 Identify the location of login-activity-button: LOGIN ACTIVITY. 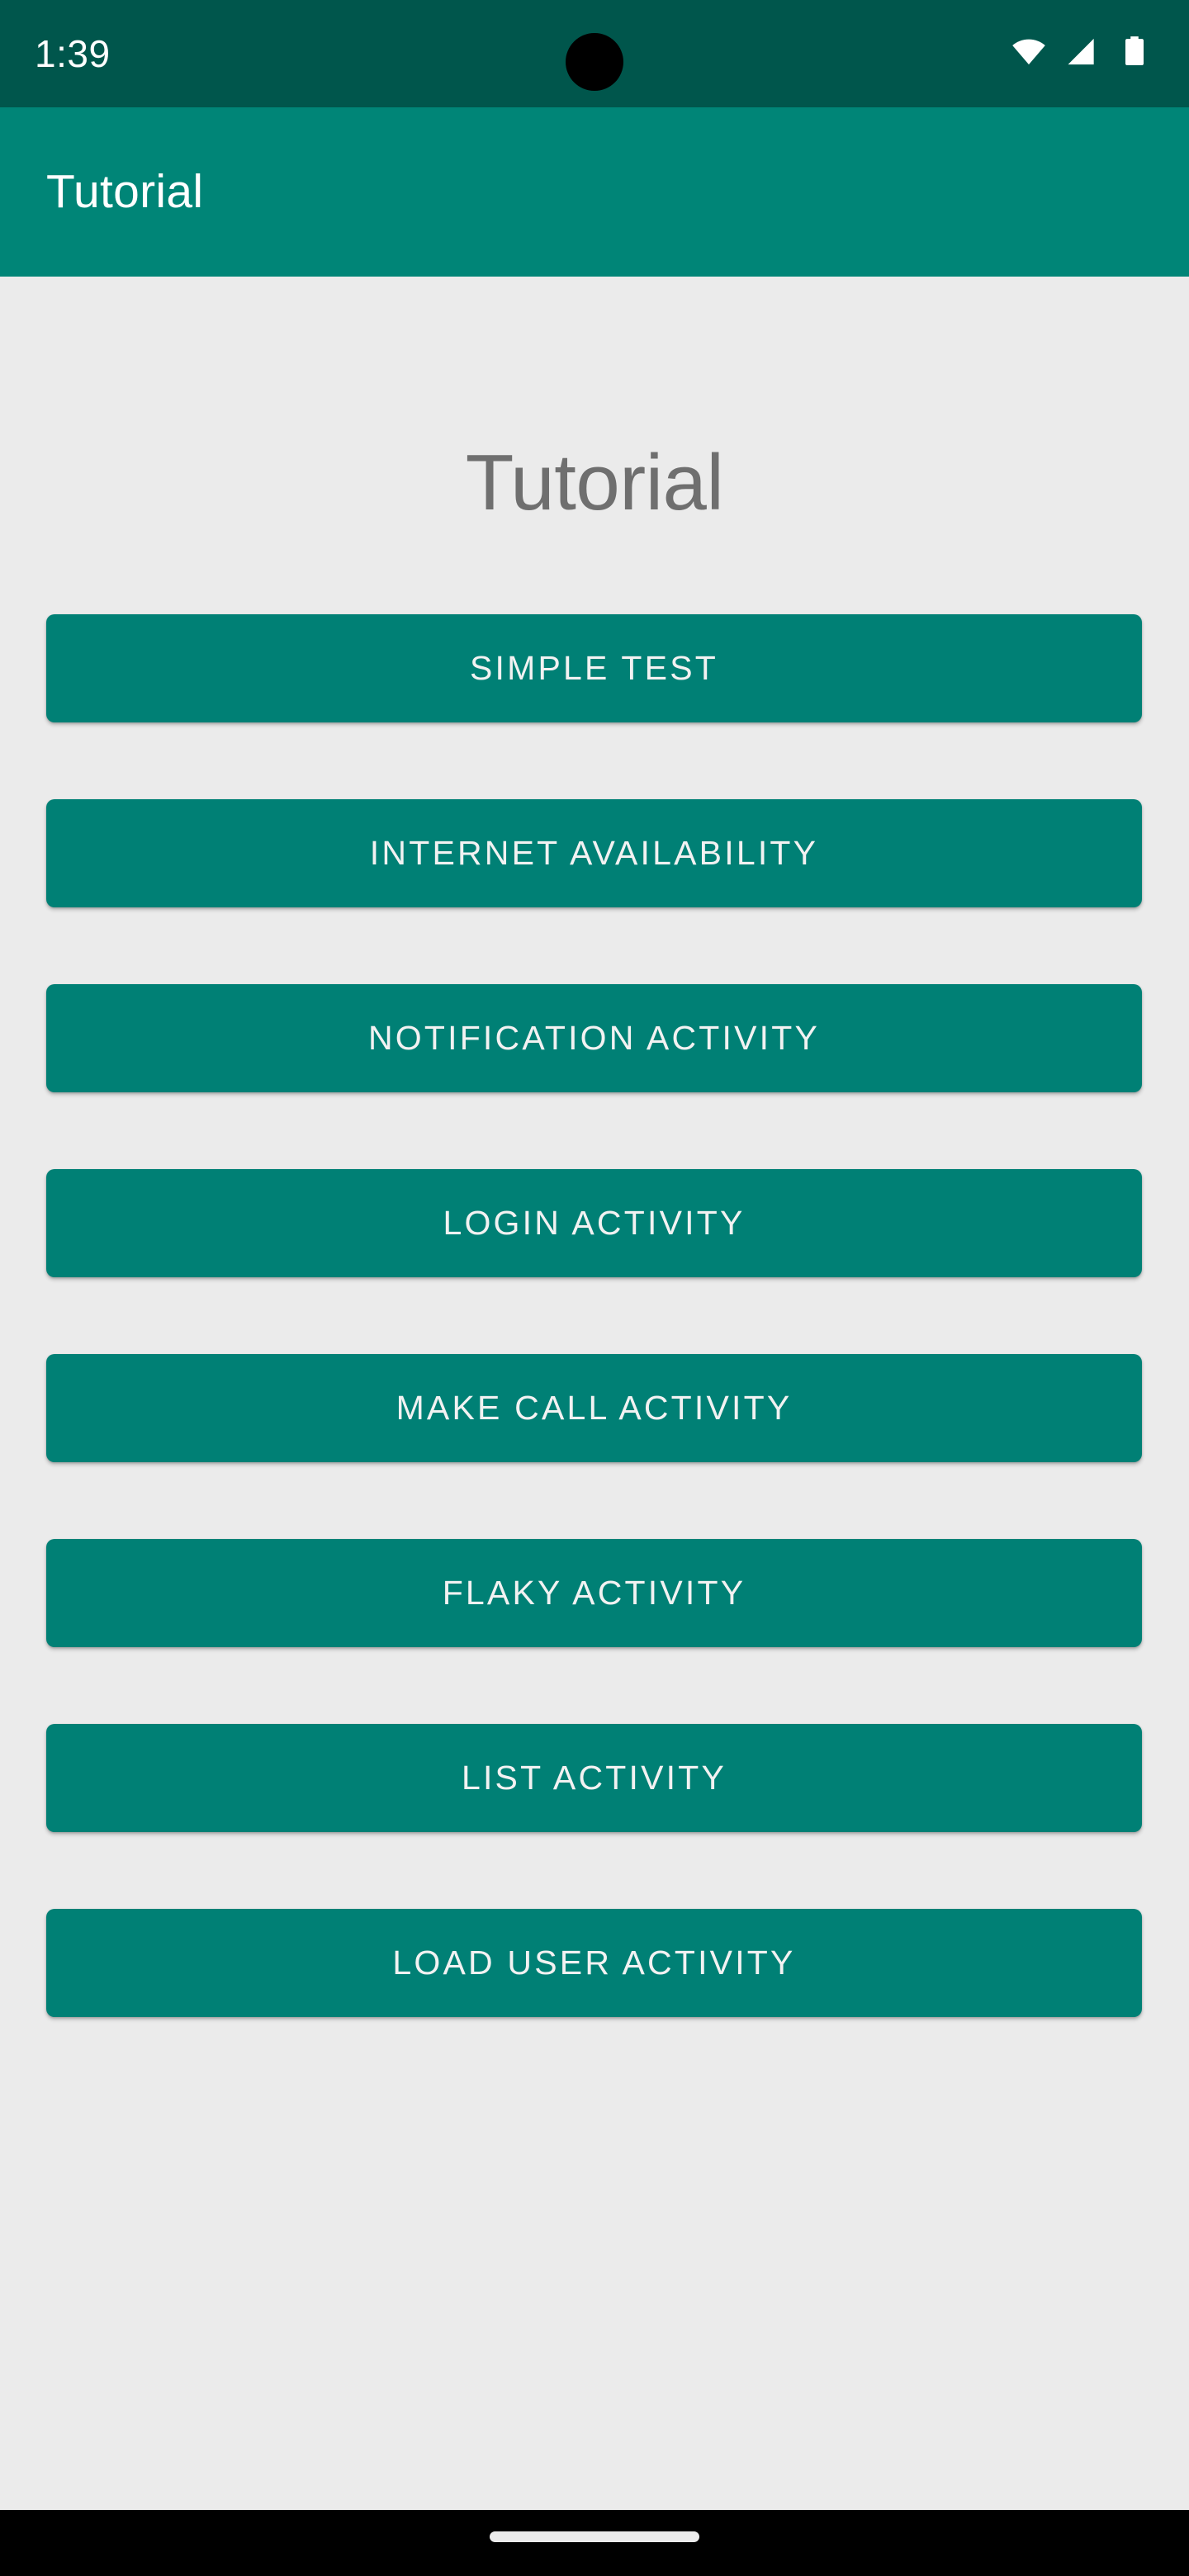
(594, 1223).